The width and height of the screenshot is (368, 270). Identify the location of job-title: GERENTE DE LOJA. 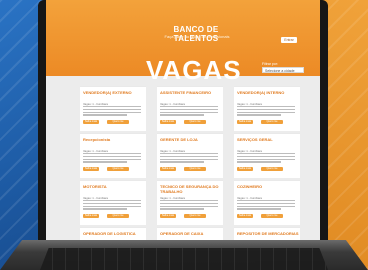
(191, 140).